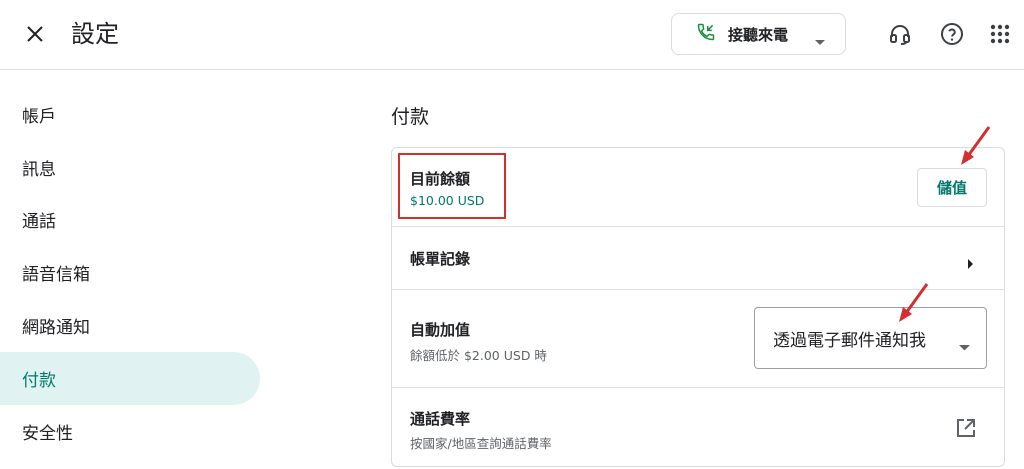 Image resolution: width=1024 pixels, height=469 pixels. I want to click on auto-recharge-selected: 透過電子郵件通知我, so click(849, 340).